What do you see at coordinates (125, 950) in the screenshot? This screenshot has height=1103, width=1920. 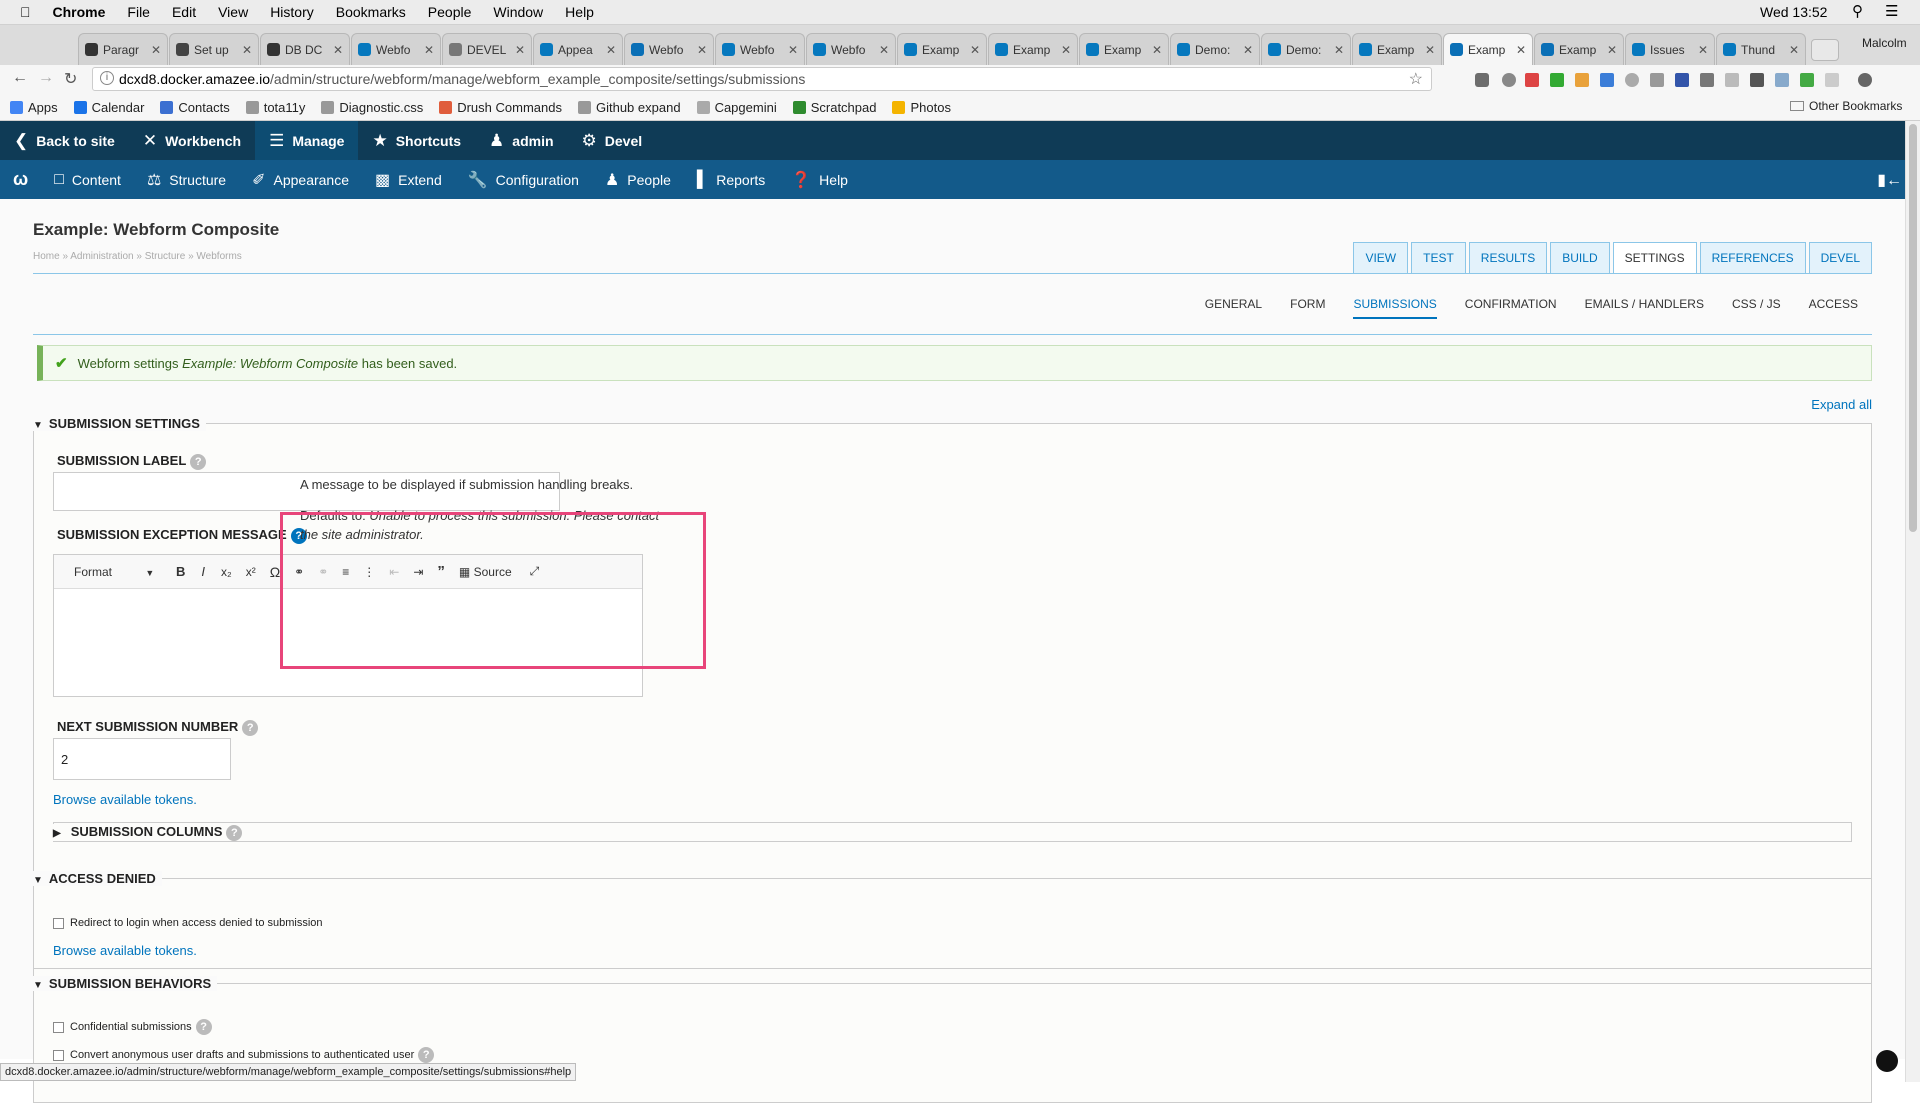 I see `browse-tokens-link-2: Browse available tokens.` at bounding box center [125, 950].